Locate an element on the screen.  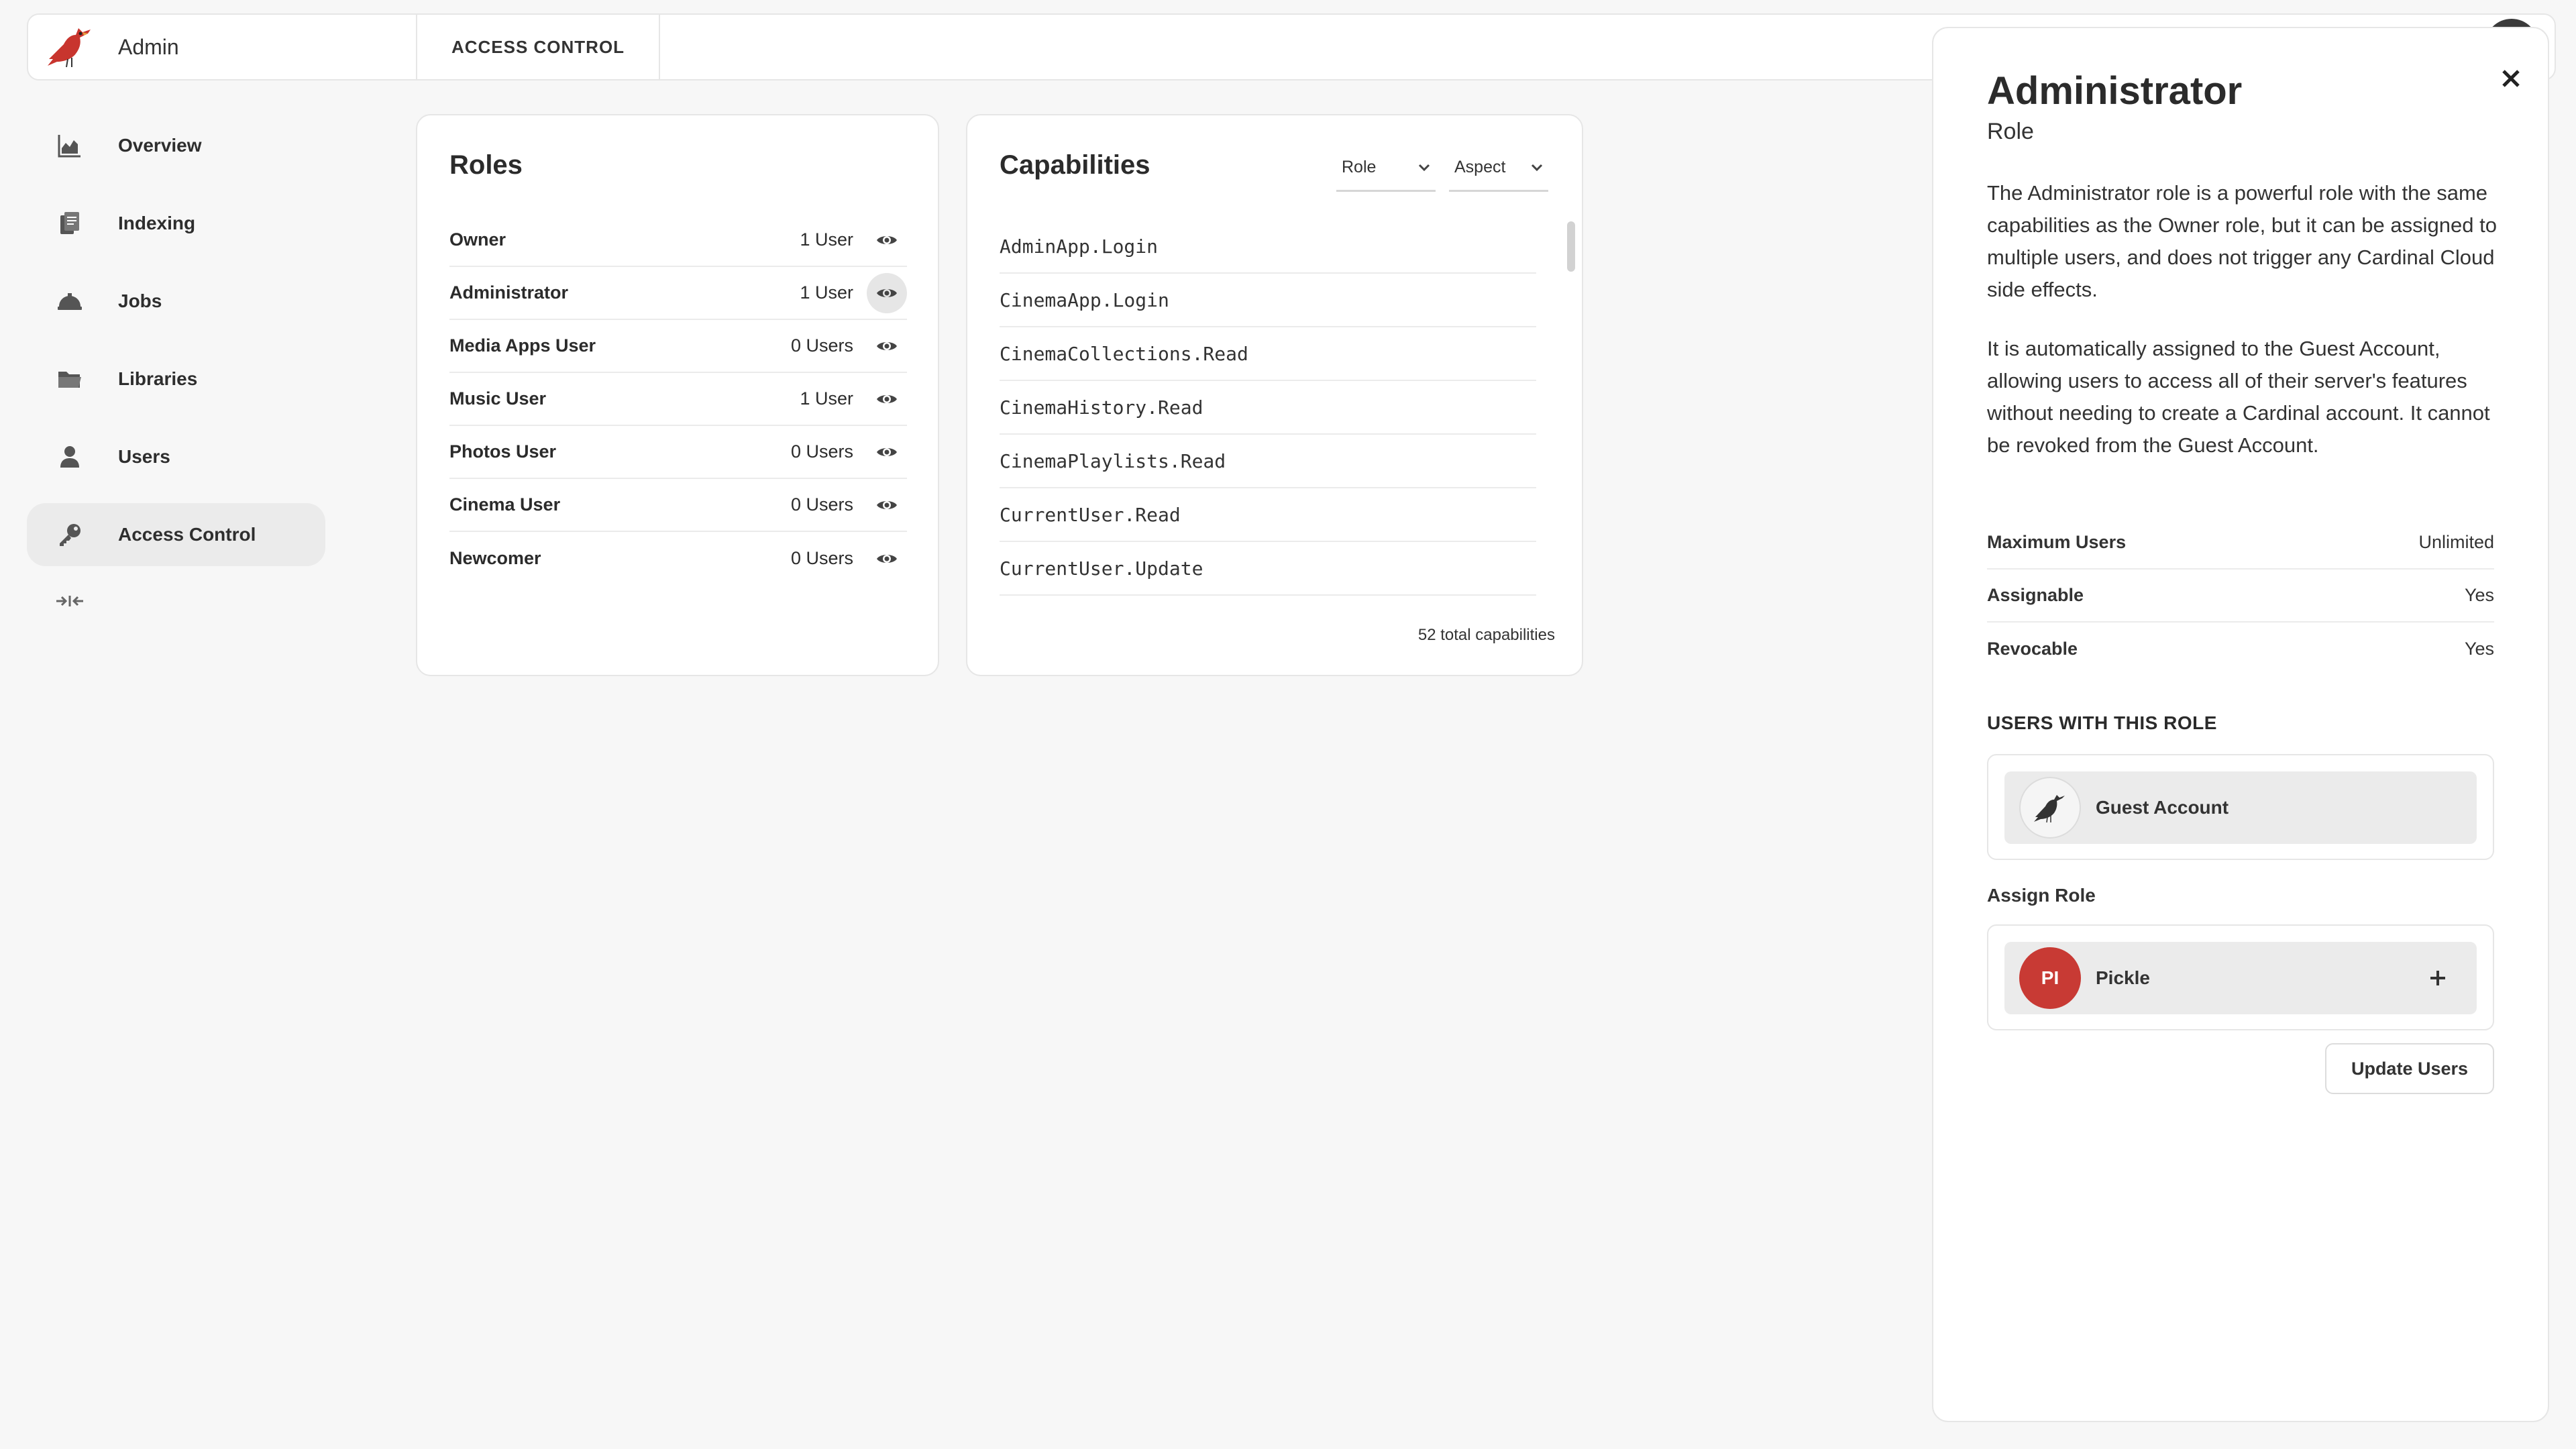
role-row-cinema-user: Cinema User 0 Users is located at coordinates (678, 505).